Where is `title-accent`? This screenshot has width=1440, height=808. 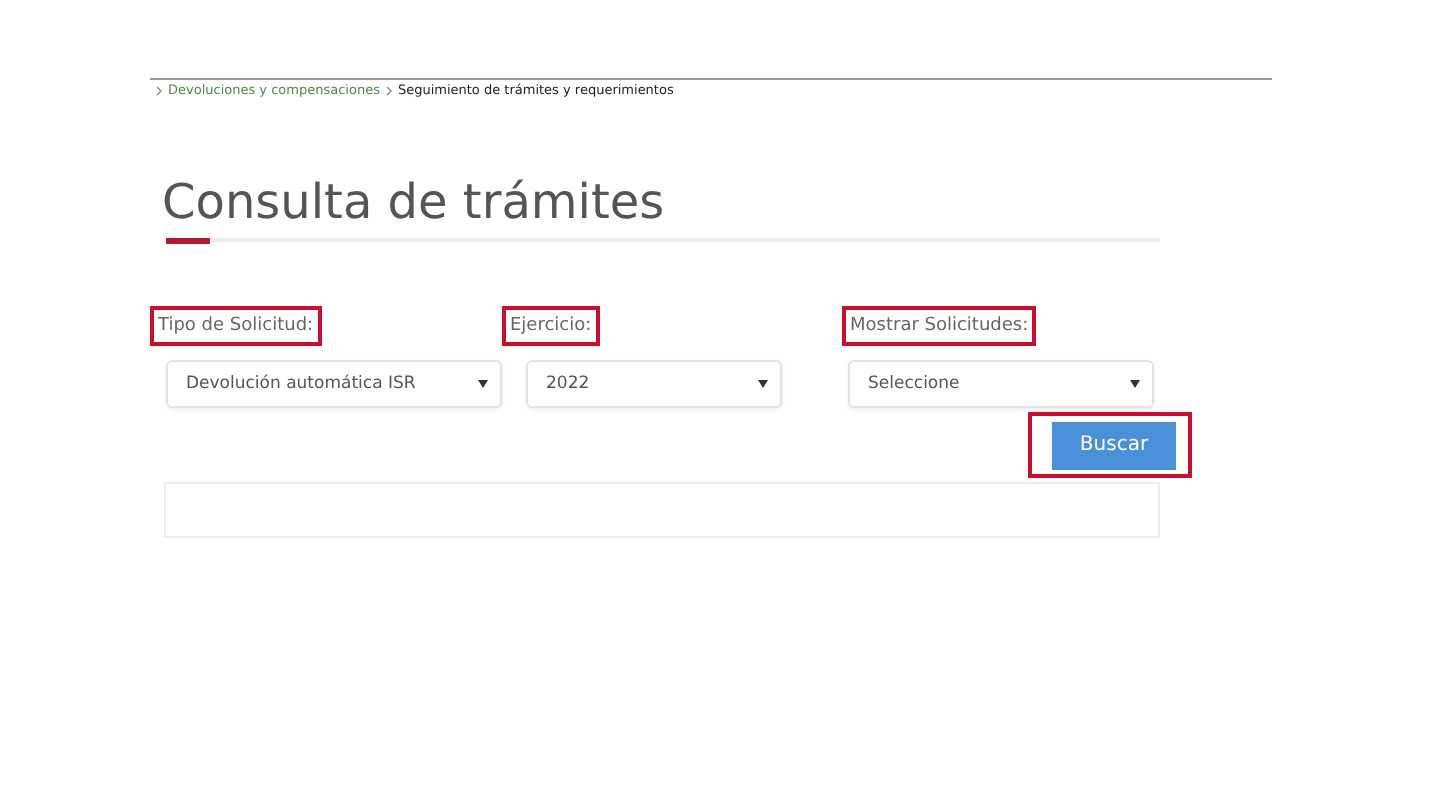
title-accent is located at coordinates (188, 241).